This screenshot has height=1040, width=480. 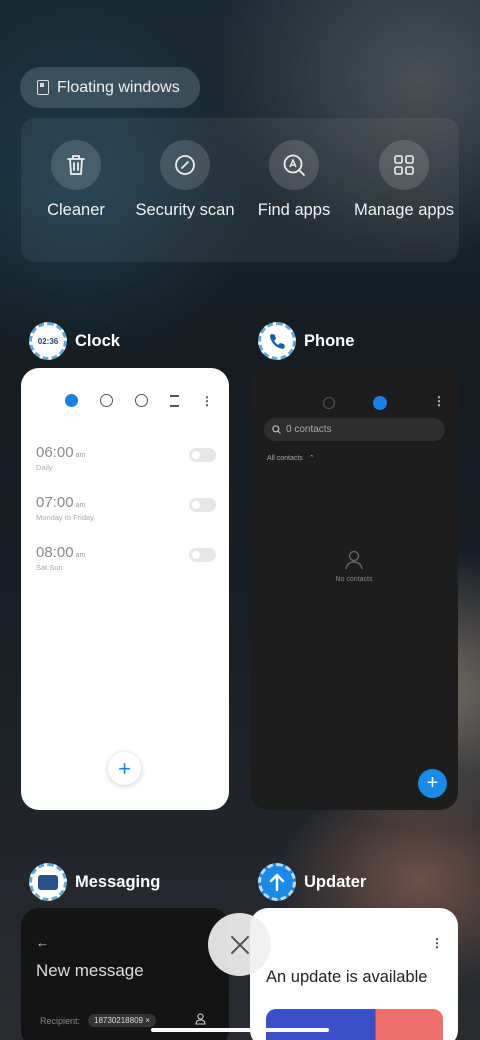 What do you see at coordinates (97, 340) in the screenshot?
I see `clock-app-name: Clock` at bounding box center [97, 340].